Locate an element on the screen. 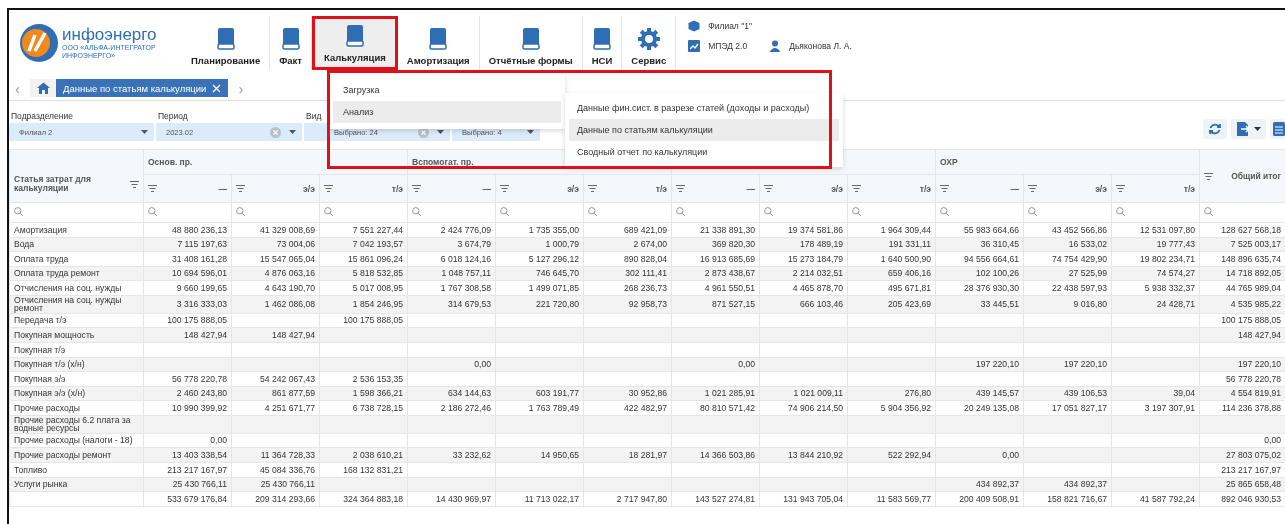  menu-item: Анализ is located at coordinates (447, 112).